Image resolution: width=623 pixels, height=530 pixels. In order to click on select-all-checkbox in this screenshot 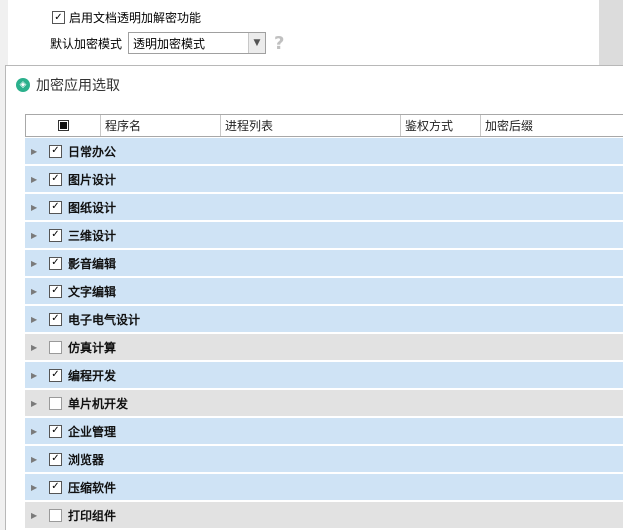, I will do `click(63, 125)`.